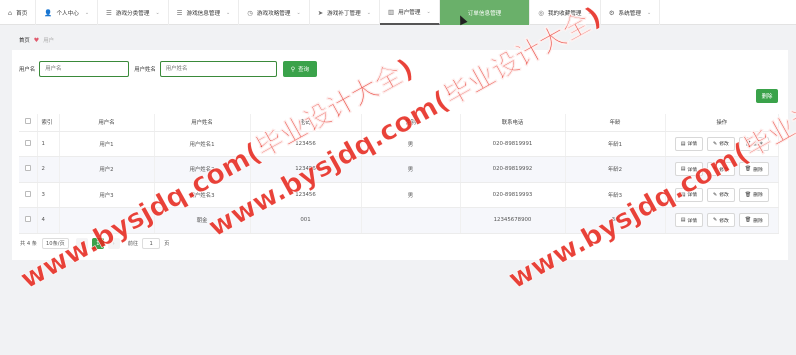 The image size is (796, 355). What do you see at coordinates (303, 70) in the screenshot?
I see `search-button-label: 查询` at bounding box center [303, 70].